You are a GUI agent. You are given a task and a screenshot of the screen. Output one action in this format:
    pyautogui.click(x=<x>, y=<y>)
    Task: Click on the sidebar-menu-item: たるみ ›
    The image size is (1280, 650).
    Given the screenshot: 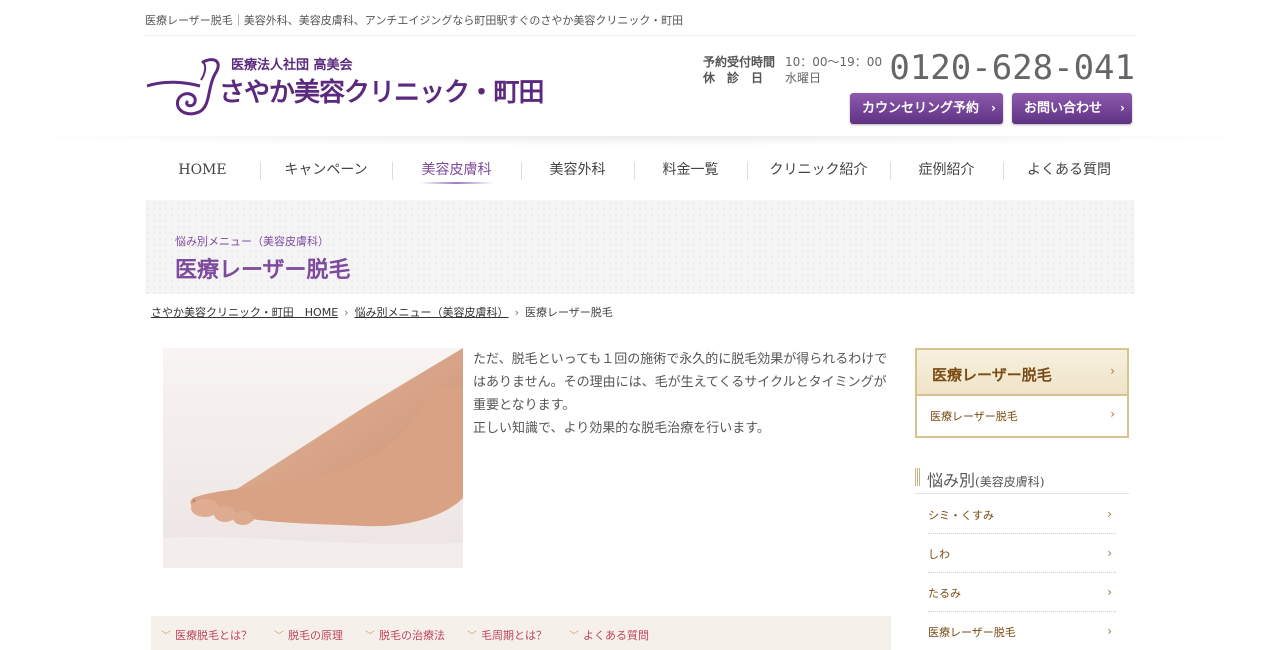 What is the action you would take?
    pyautogui.click(x=1022, y=592)
    